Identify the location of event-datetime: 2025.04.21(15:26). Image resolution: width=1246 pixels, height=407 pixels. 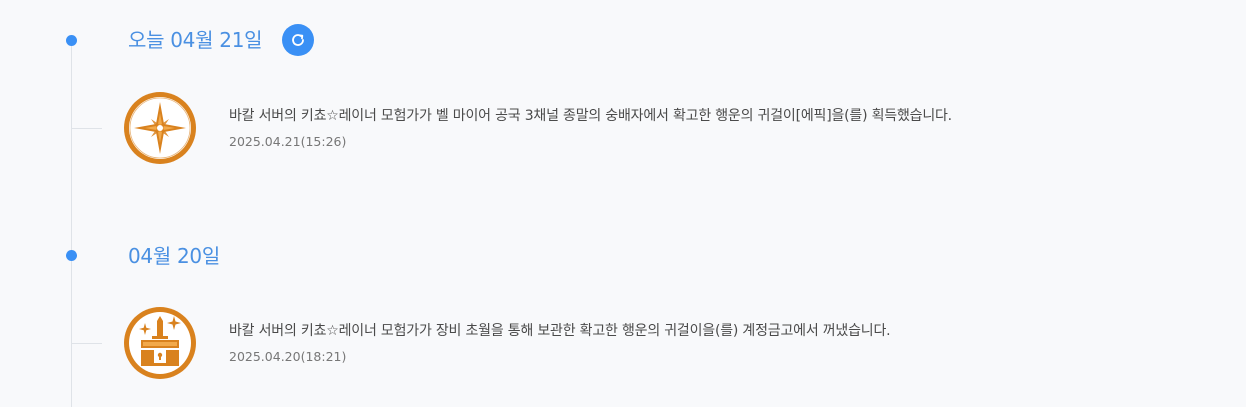
(288, 141).